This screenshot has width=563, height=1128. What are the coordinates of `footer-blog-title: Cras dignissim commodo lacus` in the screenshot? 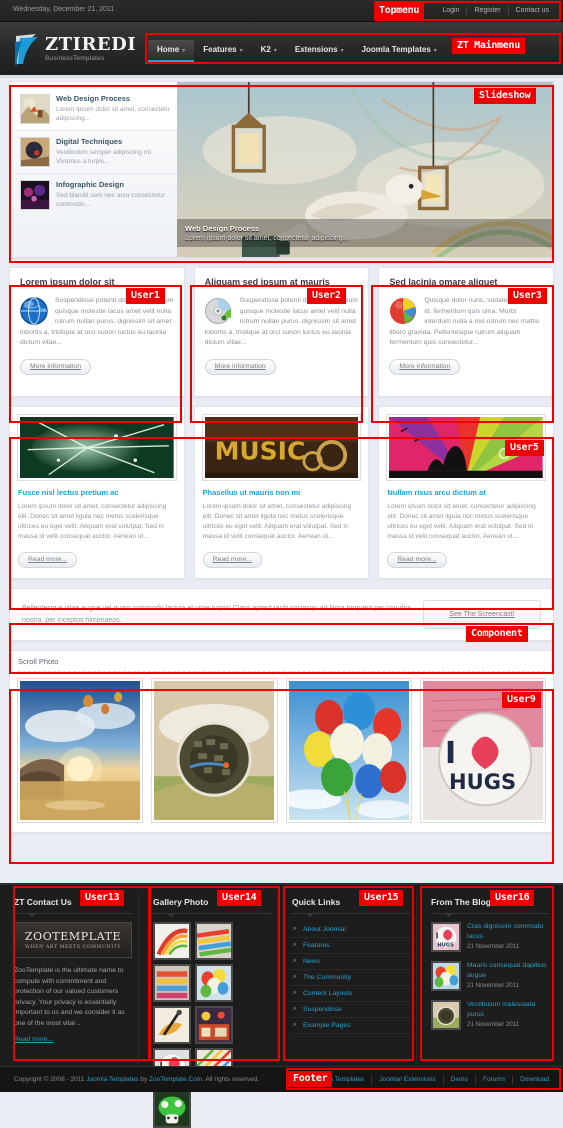 It's located at (508, 931).